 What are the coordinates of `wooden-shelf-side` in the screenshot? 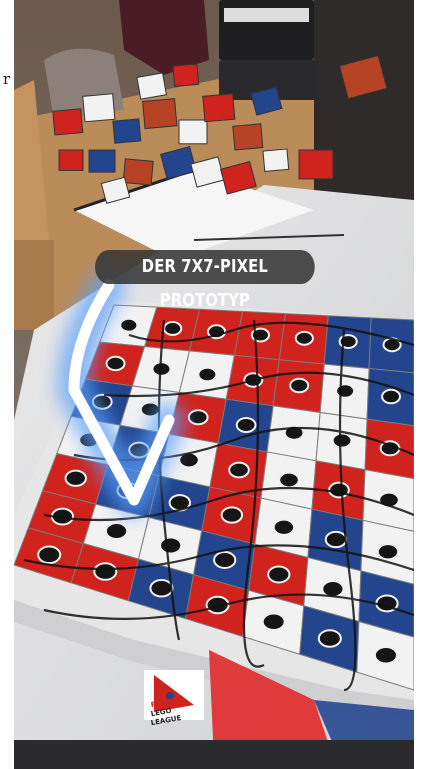 It's located at (34, 285).